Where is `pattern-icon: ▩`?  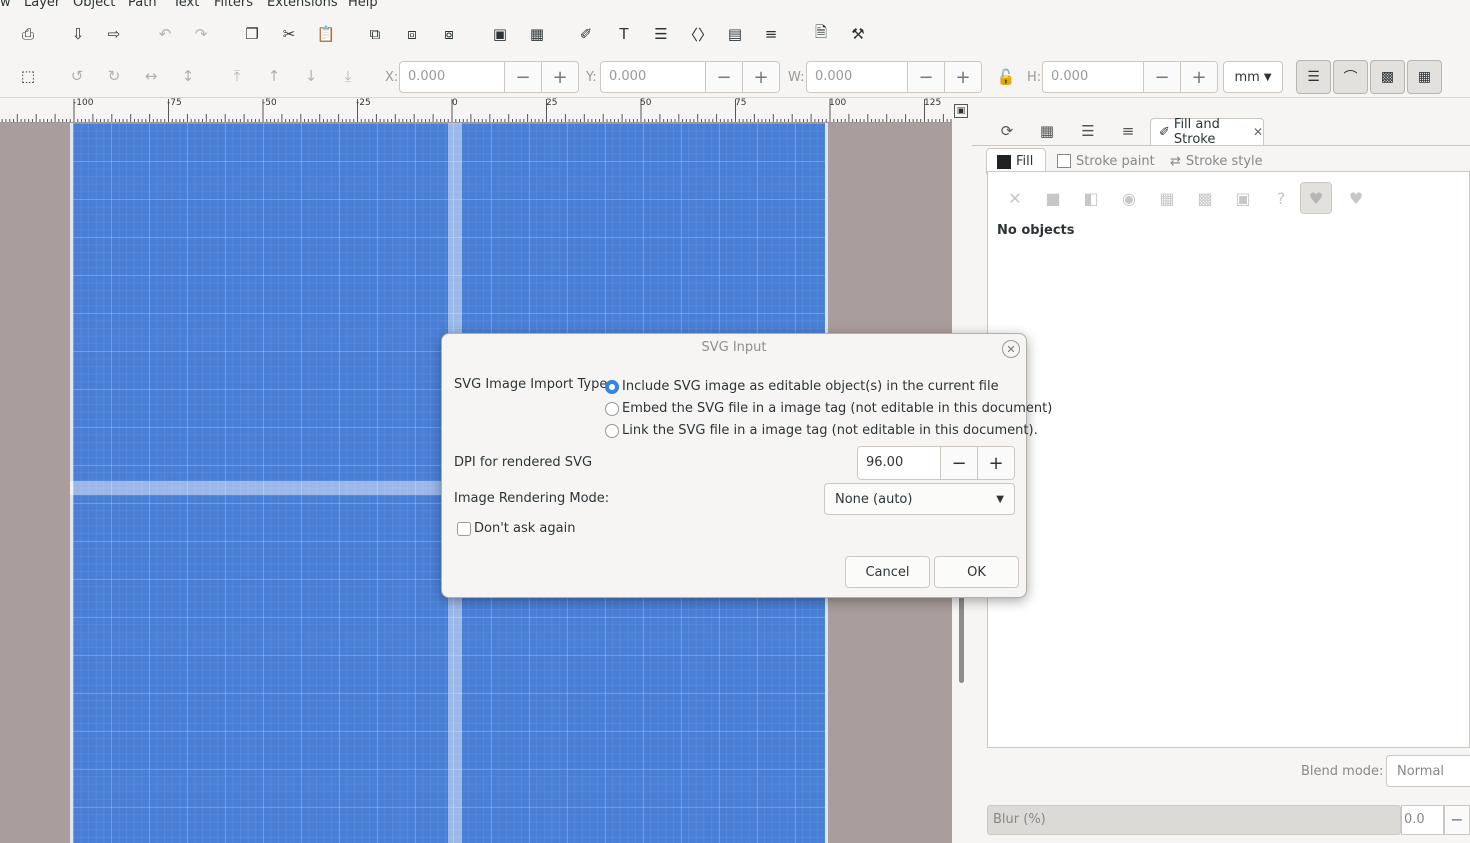
pattern-icon: ▩ is located at coordinates (1205, 198).